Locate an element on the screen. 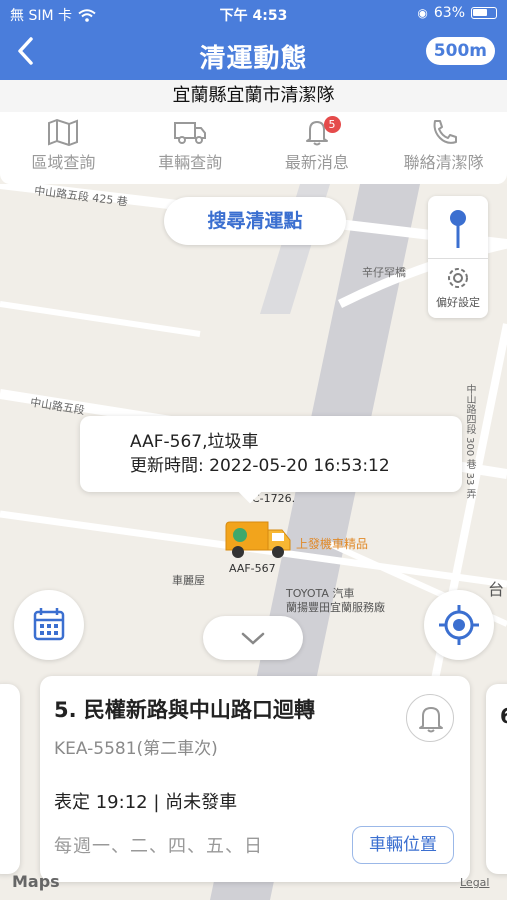 This screenshot has width=507, height=900. calendar-button is located at coordinates (49, 625).